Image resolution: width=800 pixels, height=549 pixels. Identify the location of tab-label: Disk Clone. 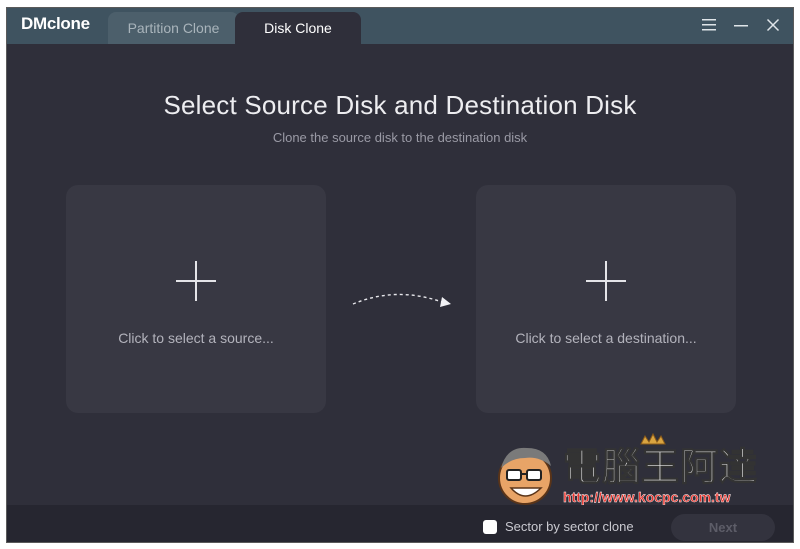
(298, 28).